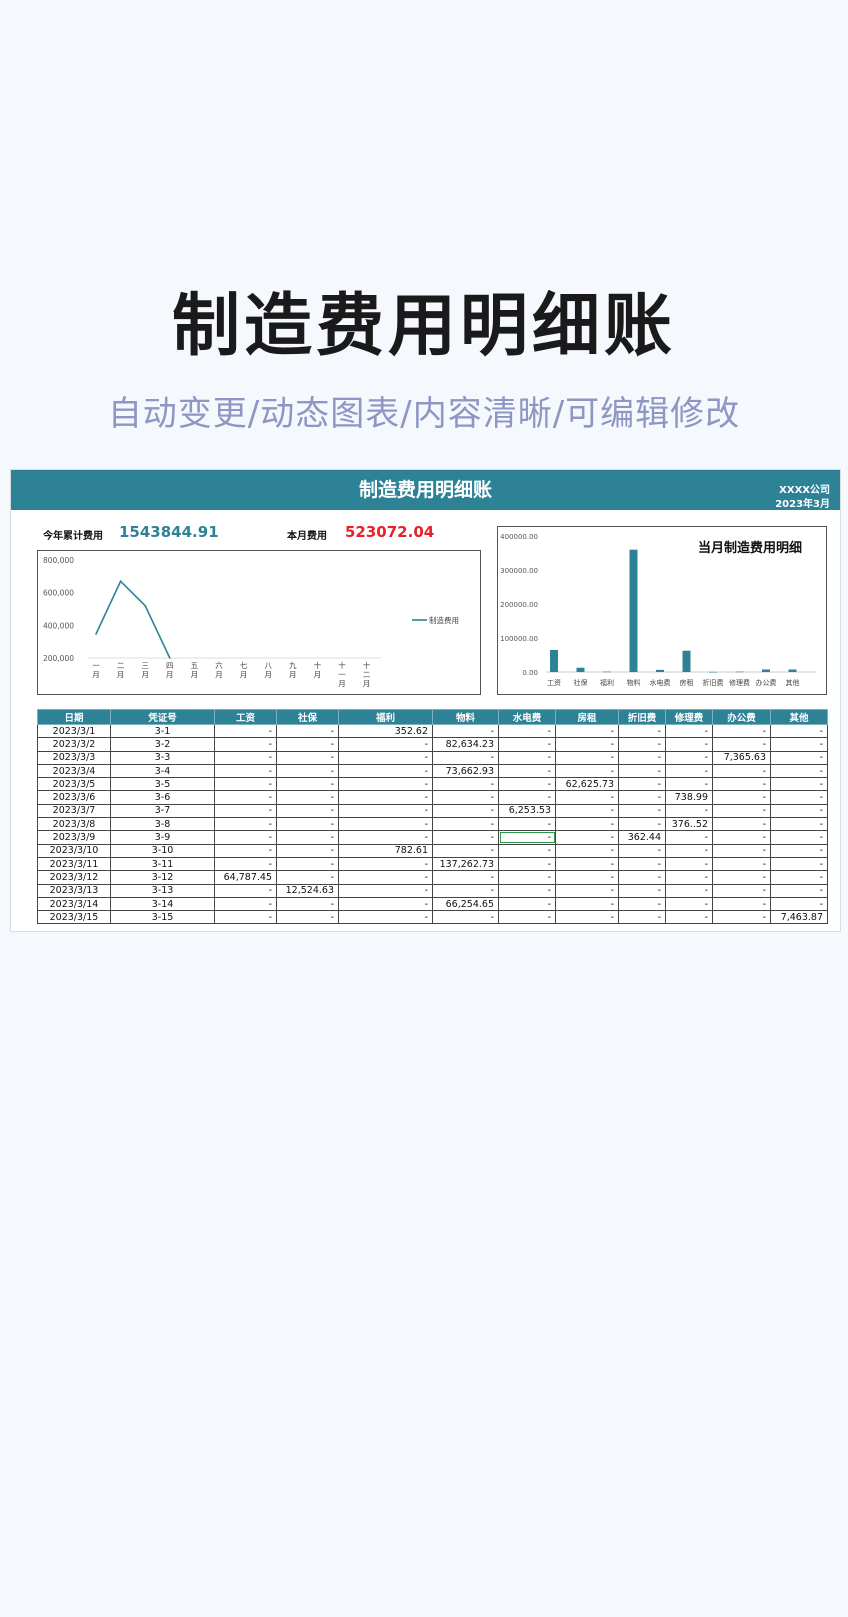 Image resolution: width=848 pixels, height=1617 pixels. Describe the element at coordinates (74, 784) in the screenshot. I see `table-cell: 2023/3/5` at that location.